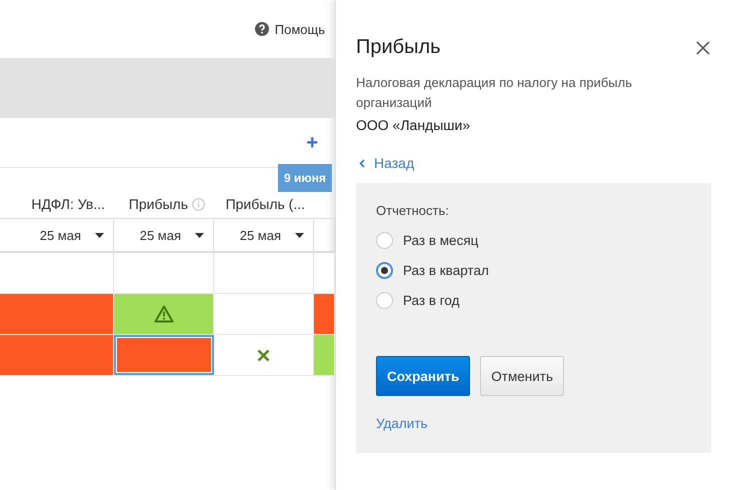 The image size is (738, 490). I want to click on panel-subtitle: Налоговая декларация по налогу на прибыль организаций, so click(494, 93).